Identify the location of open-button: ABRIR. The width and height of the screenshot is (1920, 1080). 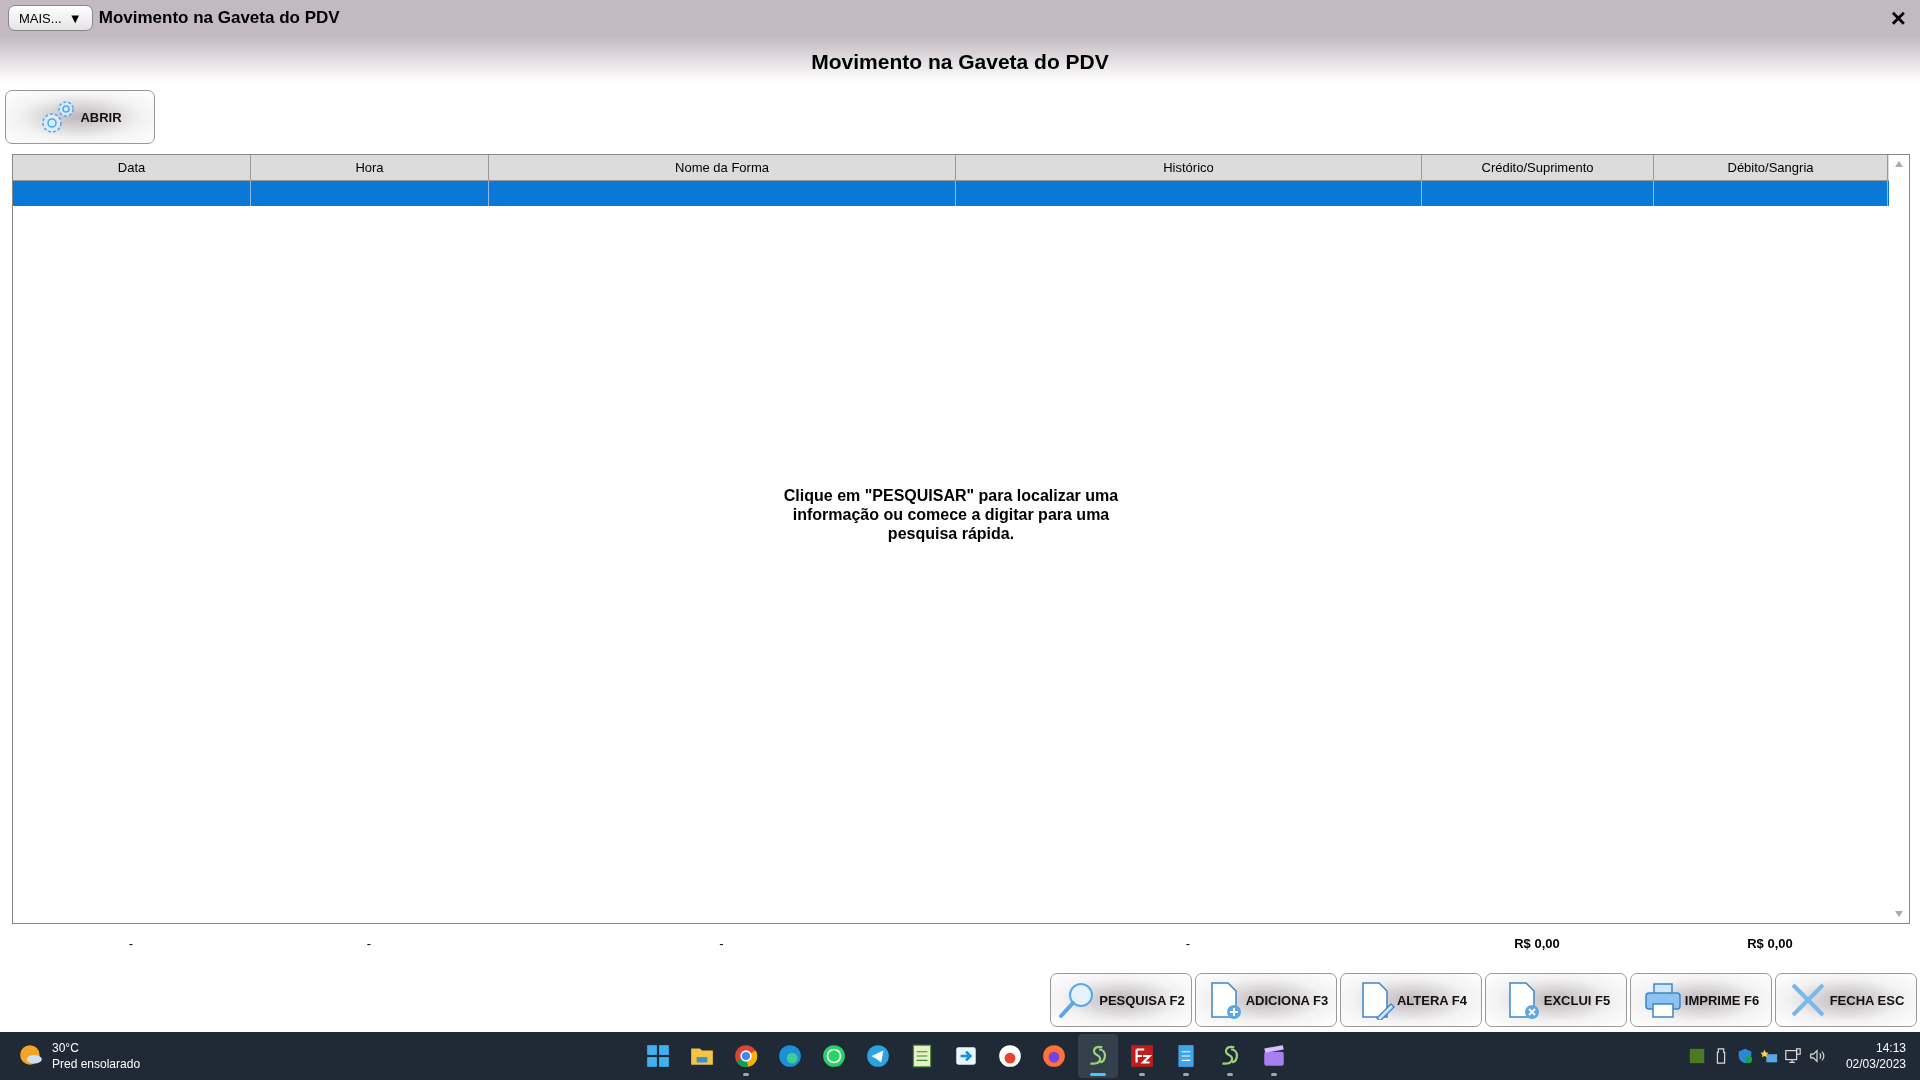
(80, 117).